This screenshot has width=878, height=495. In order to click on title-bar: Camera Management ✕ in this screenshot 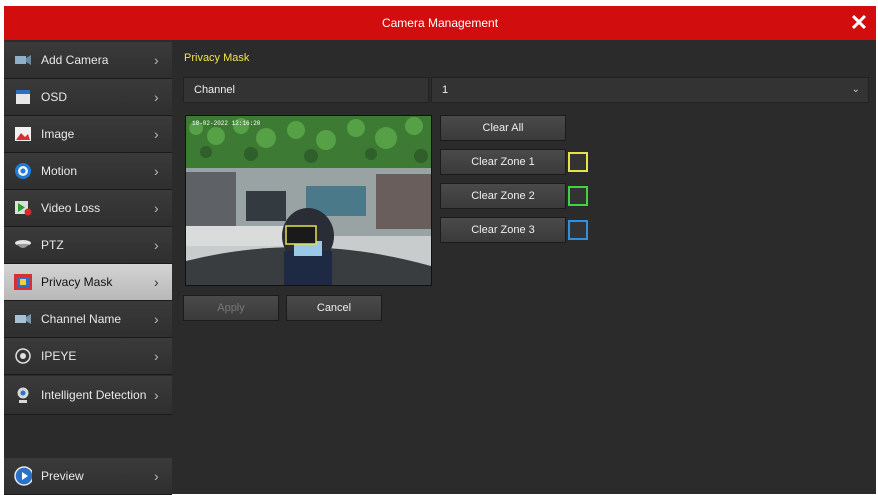, I will do `click(440, 23)`.